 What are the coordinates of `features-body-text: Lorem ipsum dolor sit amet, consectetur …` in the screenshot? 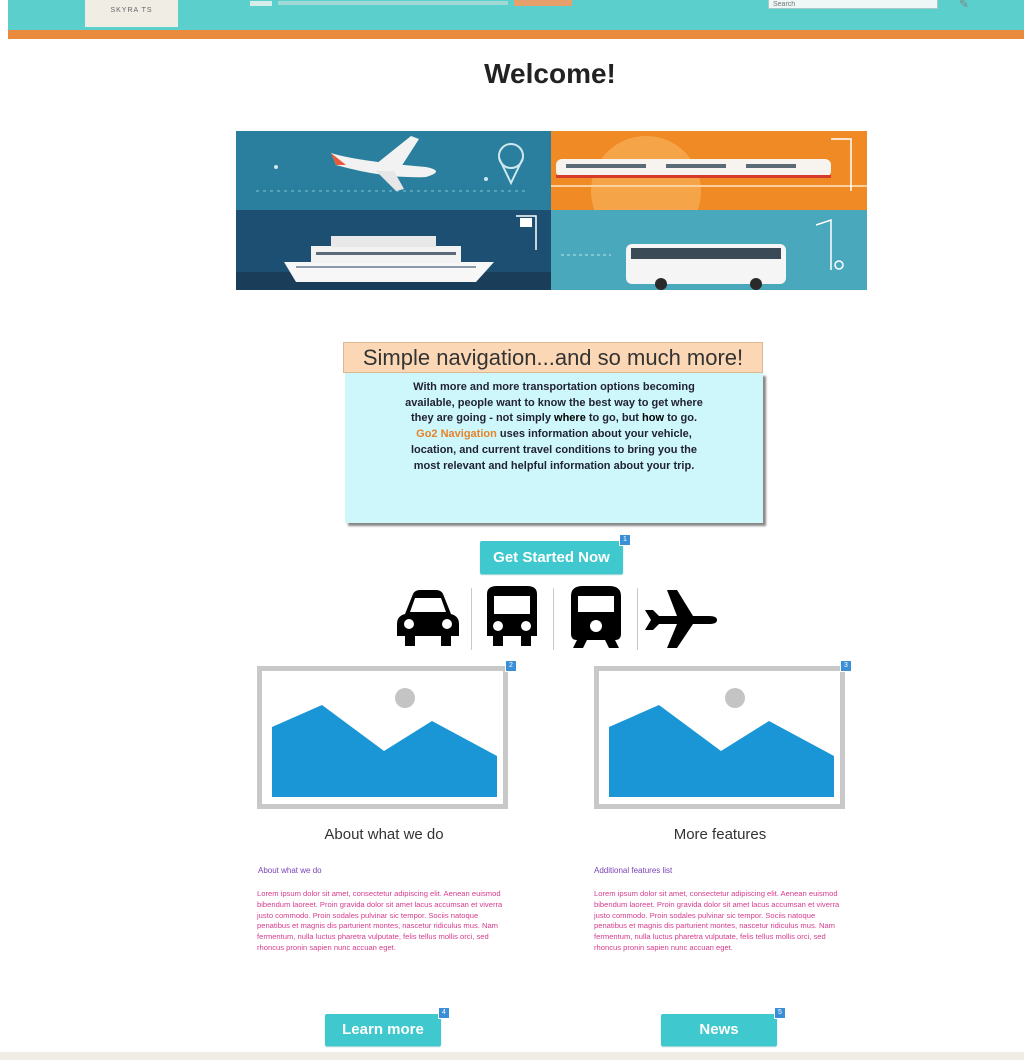 It's located at (717, 920).